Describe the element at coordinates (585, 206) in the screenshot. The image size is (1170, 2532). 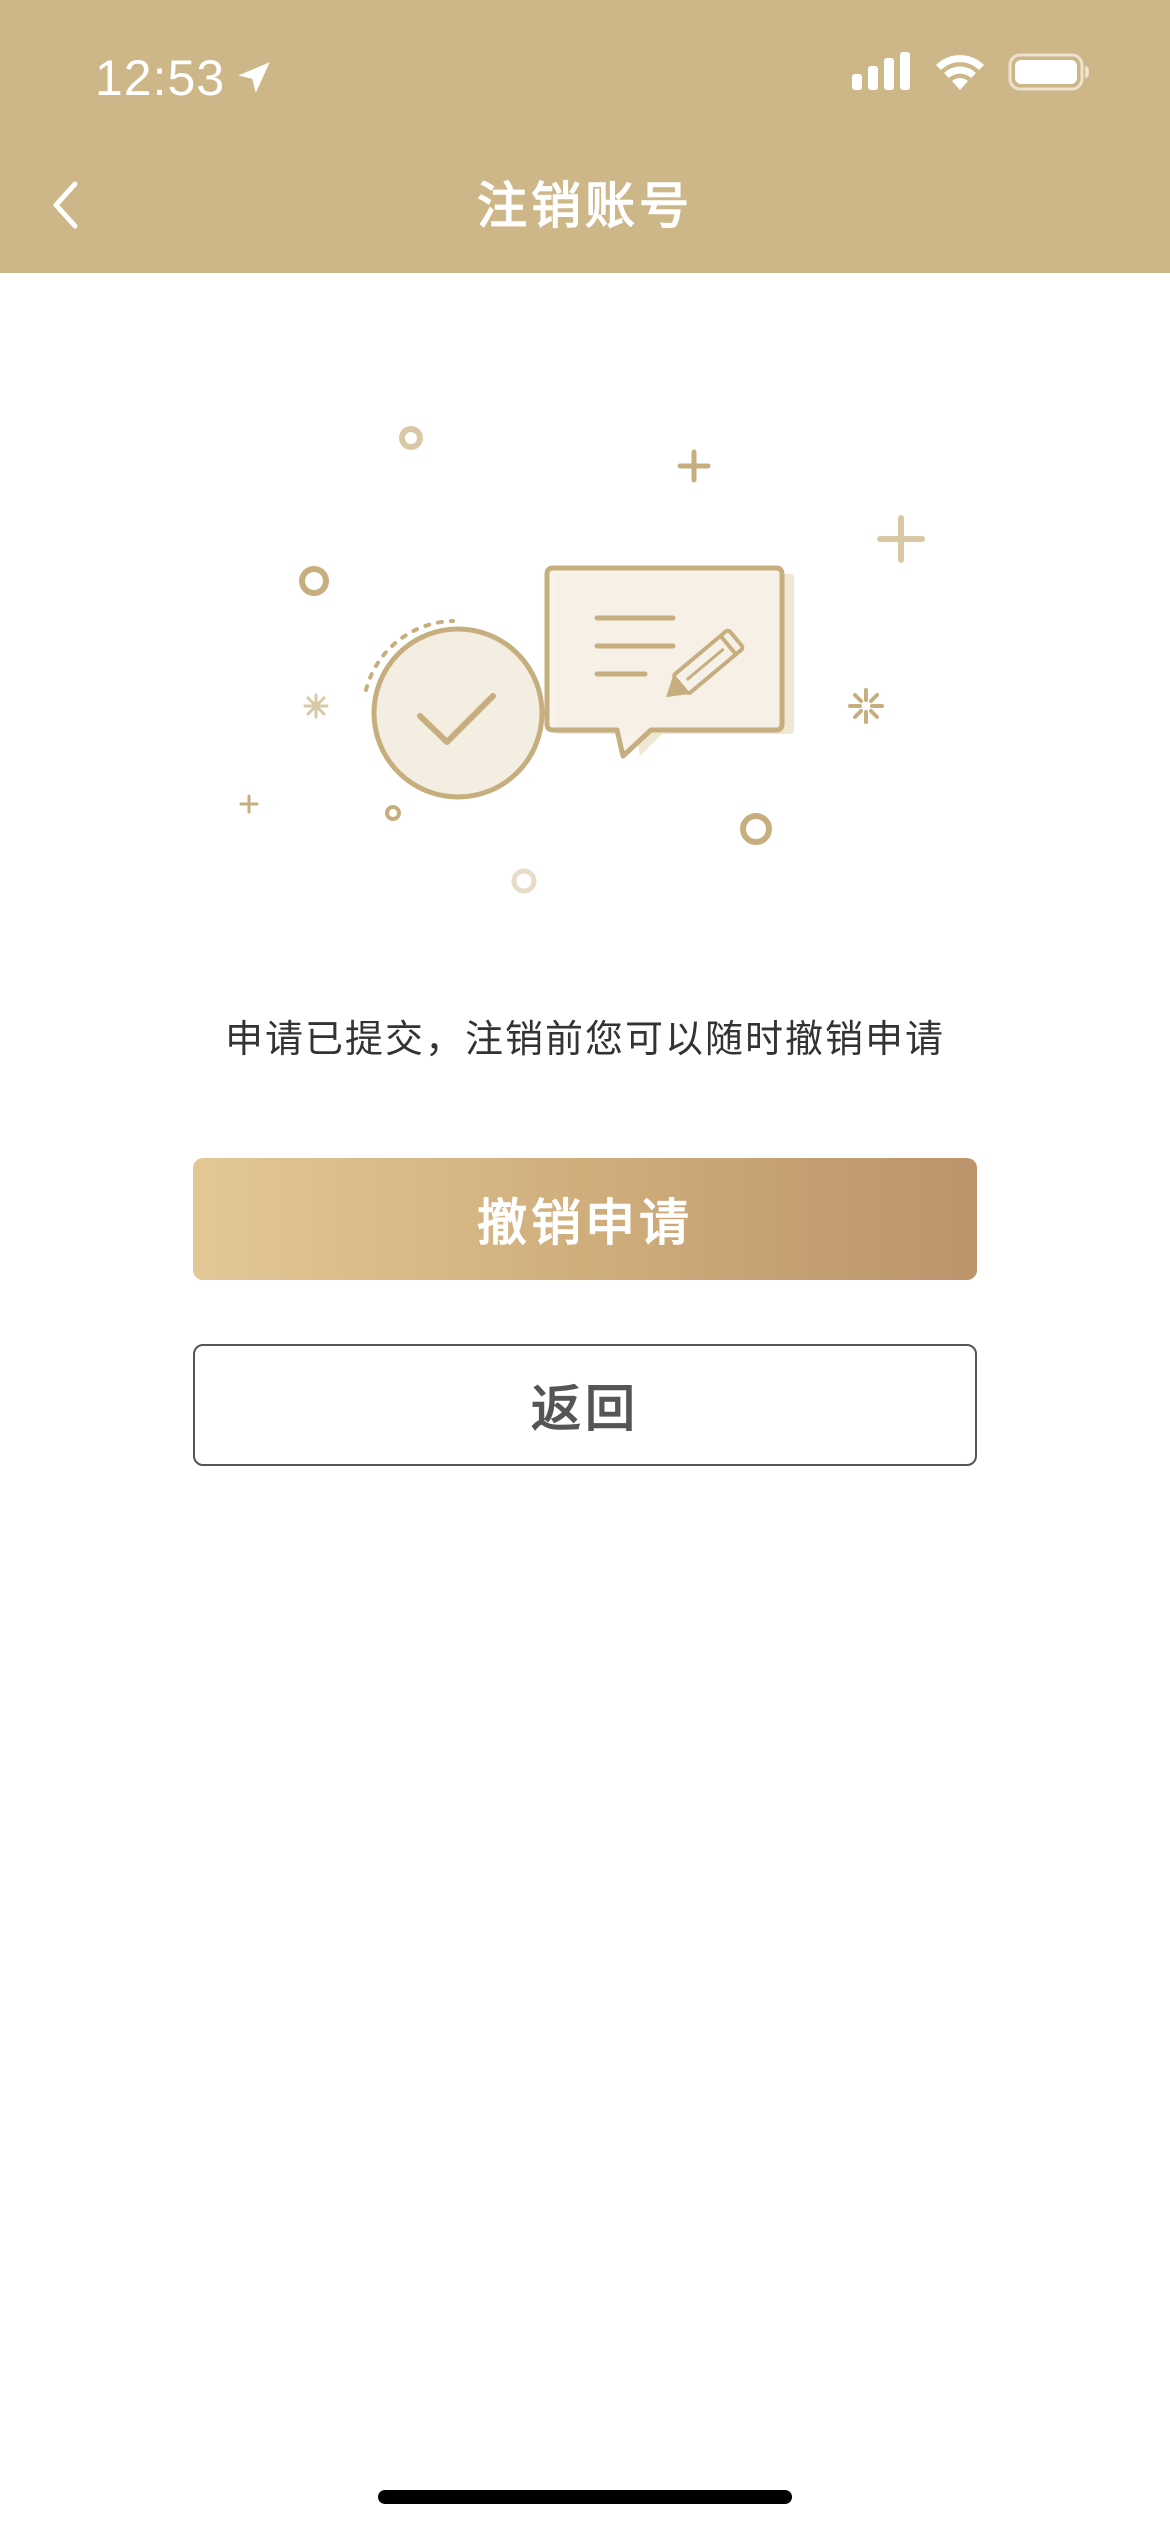
I see `page-title: 注销账号` at that location.